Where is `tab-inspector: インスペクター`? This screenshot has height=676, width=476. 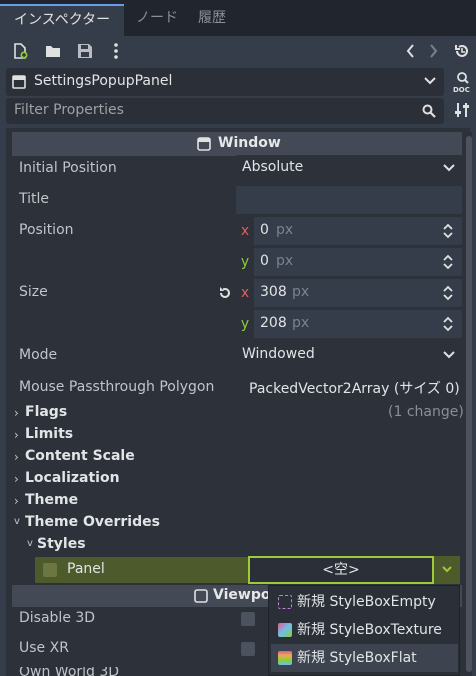
tab-inspector: インスペクター is located at coordinates (62, 20).